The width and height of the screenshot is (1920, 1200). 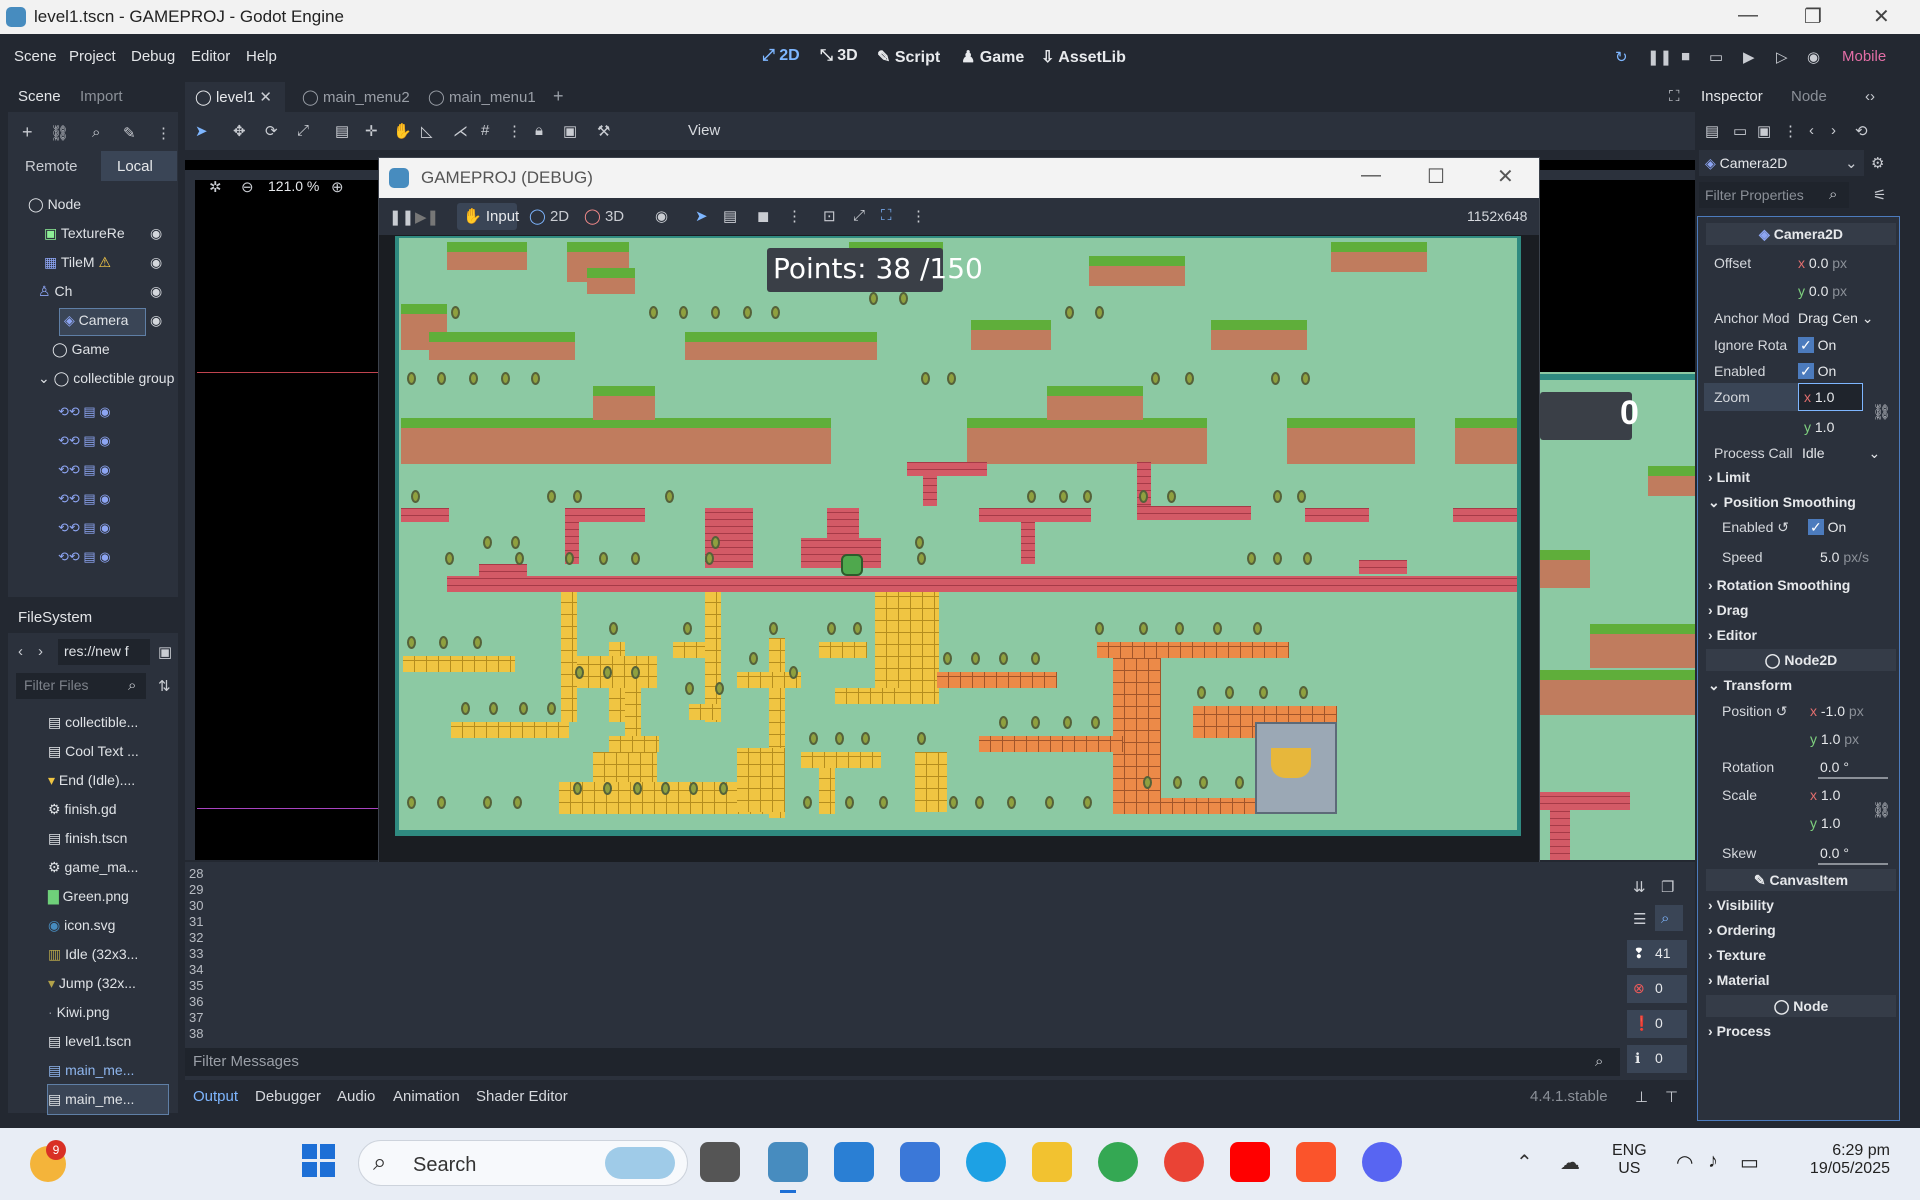 What do you see at coordinates (701, 216) in the screenshot?
I see `select-icon: ➤` at bounding box center [701, 216].